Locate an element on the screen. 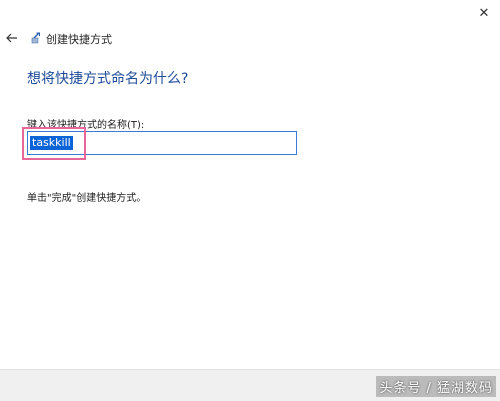  close-icon: ✕ is located at coordinates (484, 13).